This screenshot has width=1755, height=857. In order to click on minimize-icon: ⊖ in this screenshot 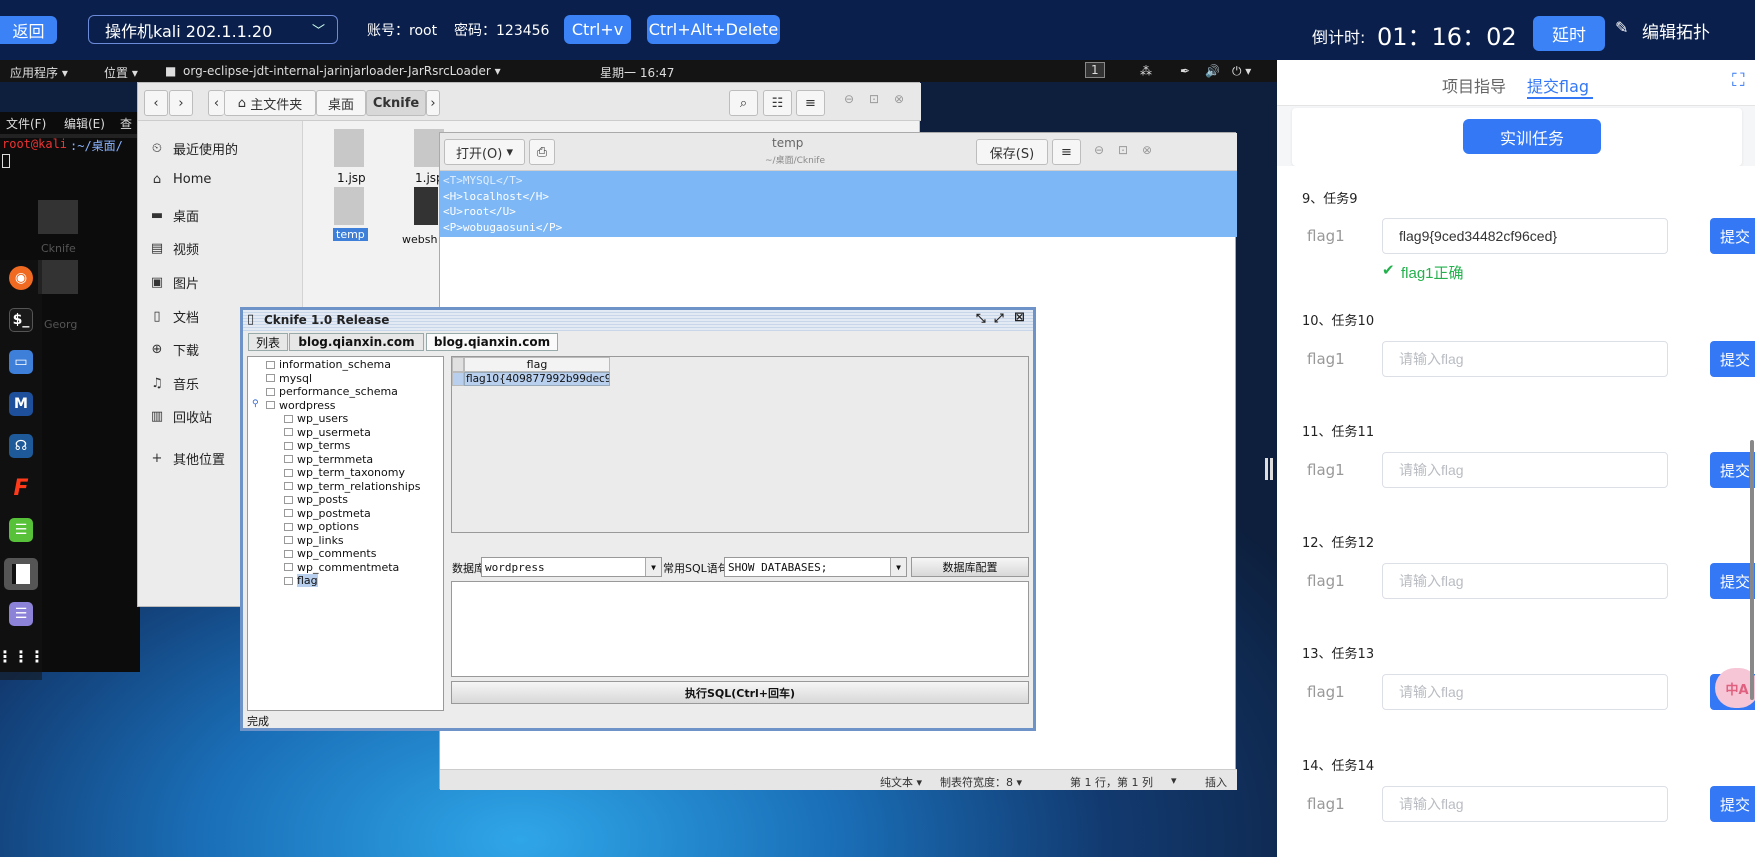, I will do `click(1099, 150)`.